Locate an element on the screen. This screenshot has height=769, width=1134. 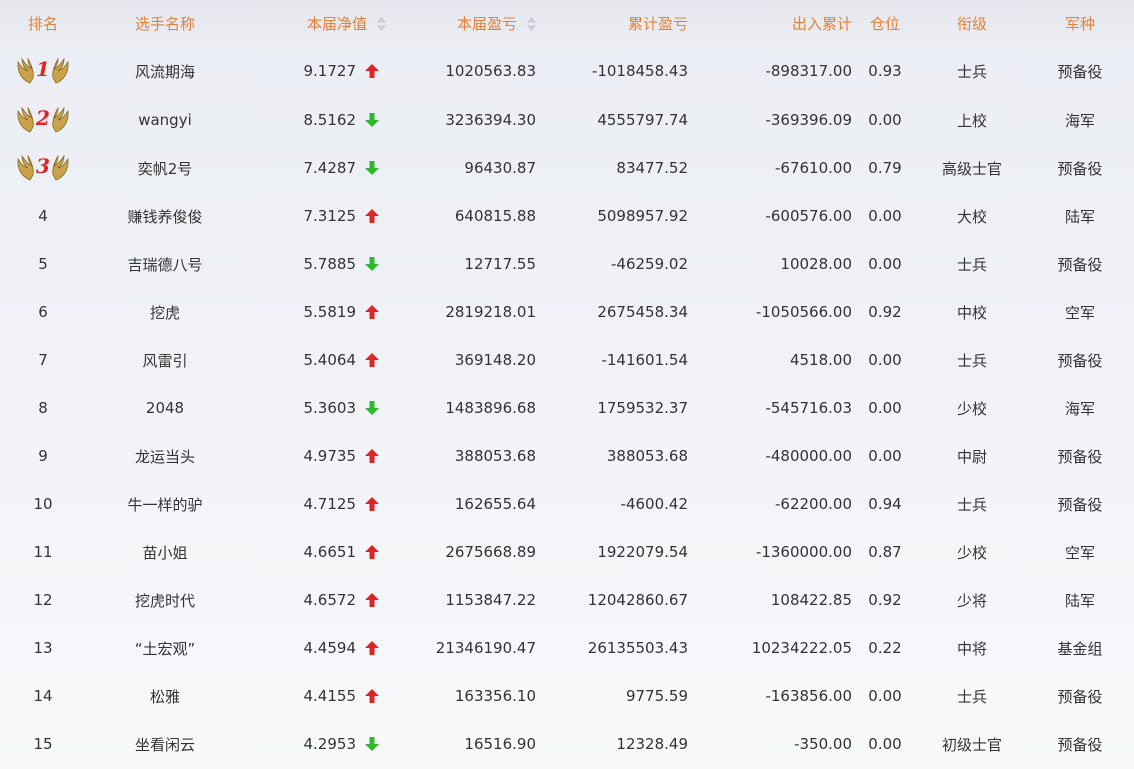
laurel-wings-icon: 2 is located at coordinates (43, 120).